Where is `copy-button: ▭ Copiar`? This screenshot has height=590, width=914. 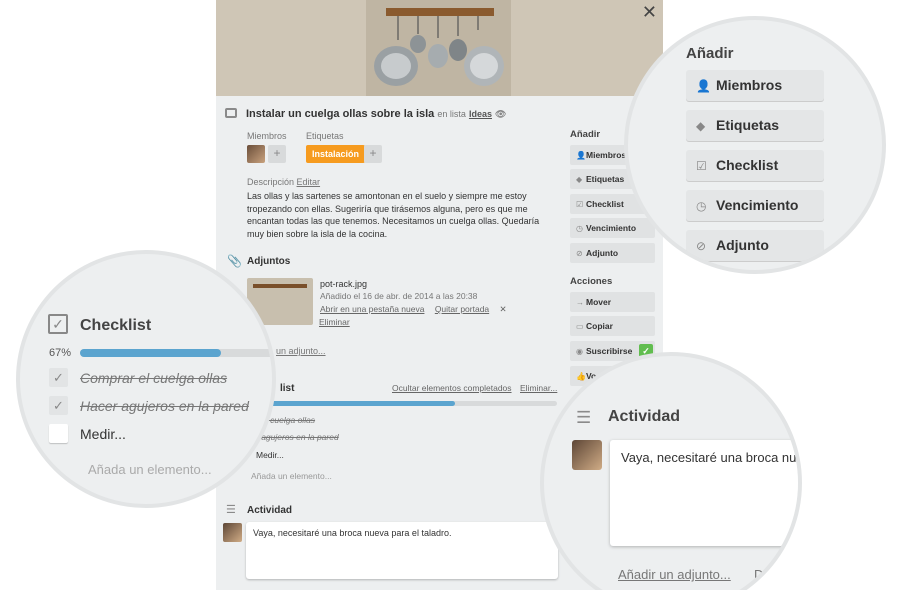
copy-button: ▭ Copiar is located at coordinates (612, 326).